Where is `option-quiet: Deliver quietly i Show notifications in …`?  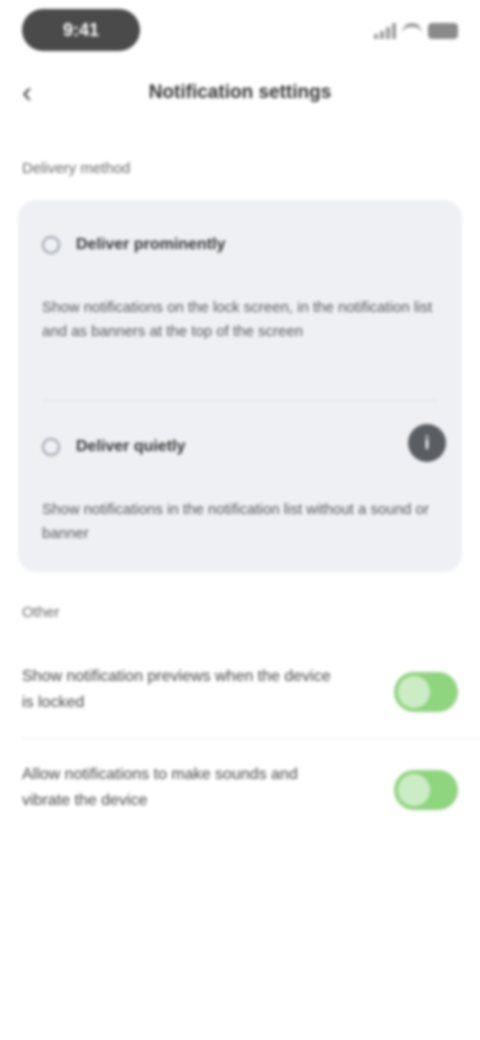
option-quiet: Deliver quietly i Show notifications in … is located at coordinates (244, 491).